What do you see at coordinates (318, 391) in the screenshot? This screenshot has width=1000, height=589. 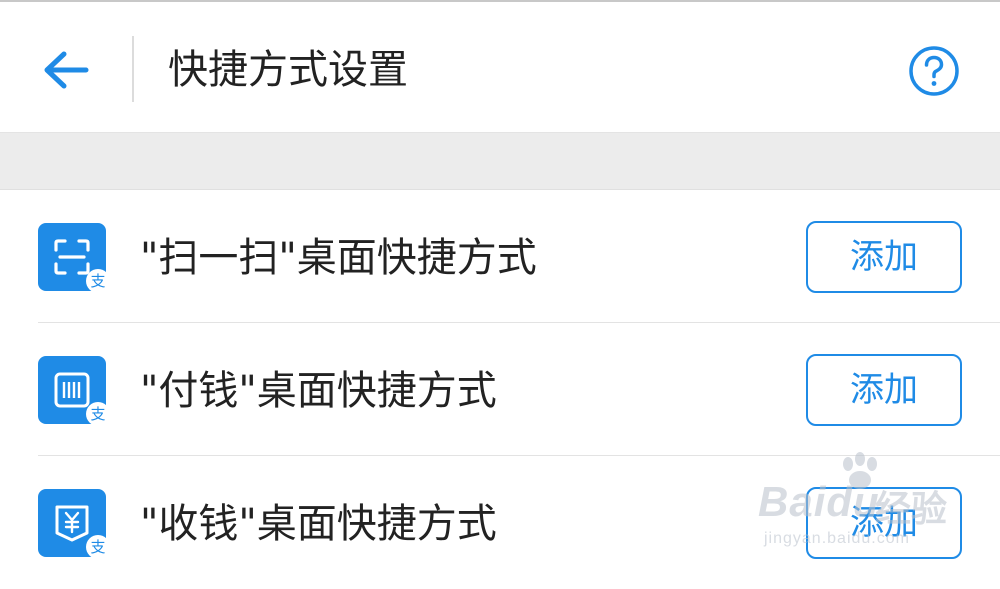 I see `shortcut-label: "付钱"桌面快捷方式` at bounding box center [318, 391].